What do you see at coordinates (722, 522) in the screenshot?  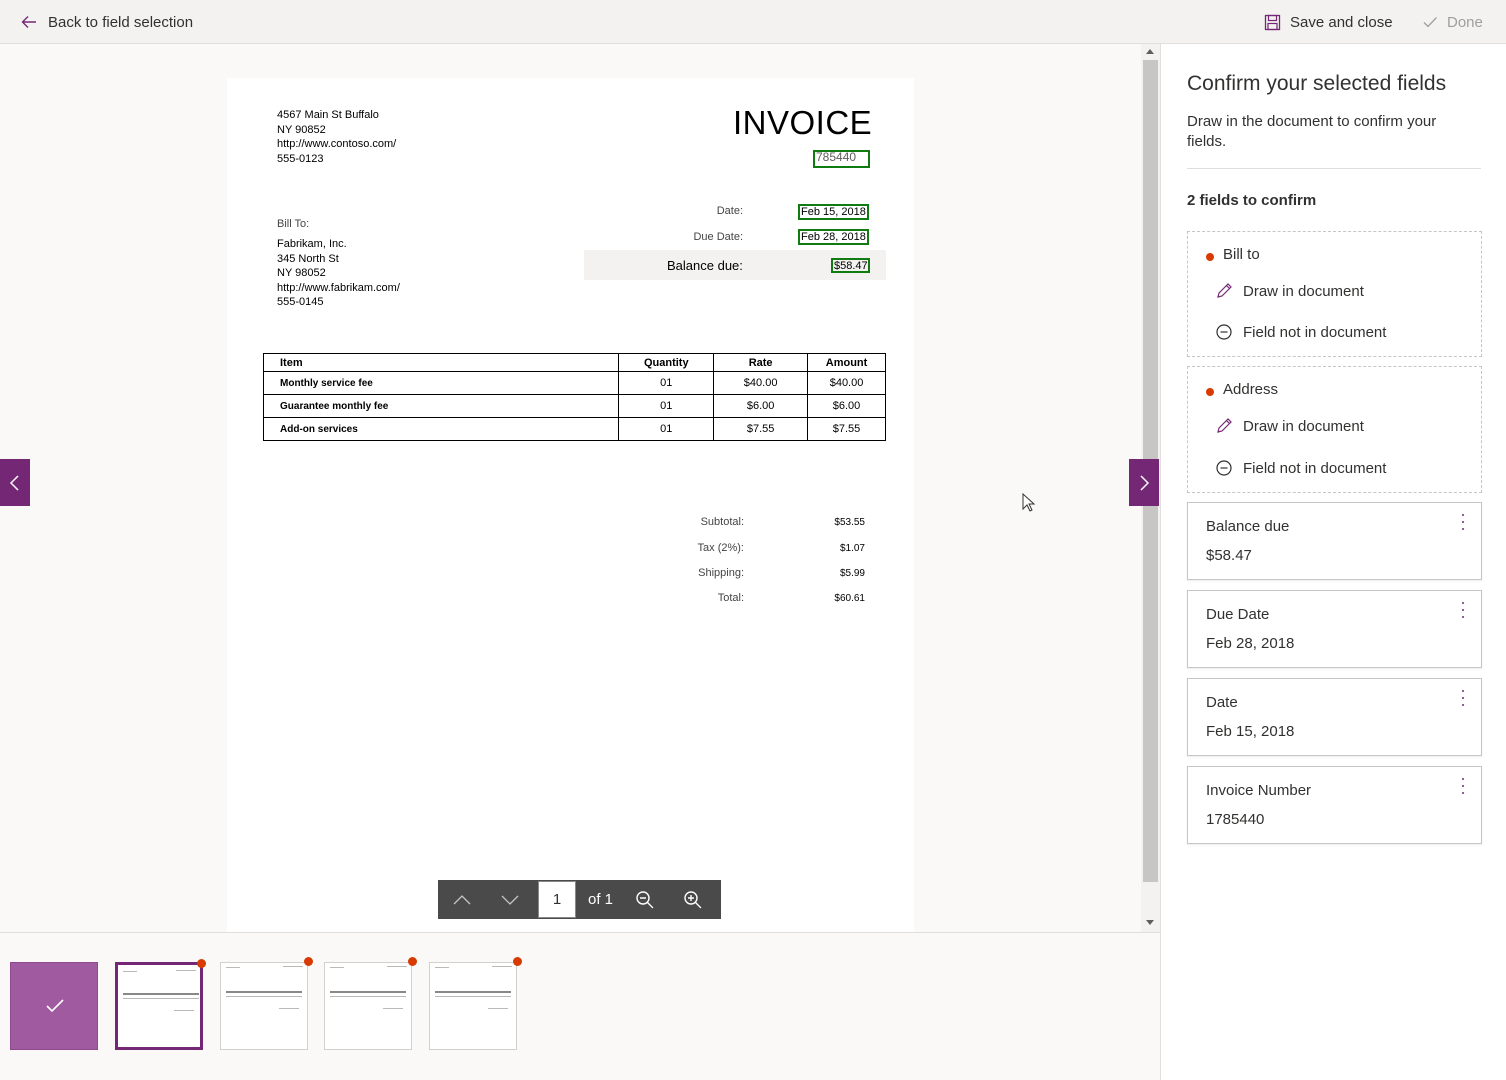 I see `subtotal-label: Subtotal:` at bounding box center [722, 522].